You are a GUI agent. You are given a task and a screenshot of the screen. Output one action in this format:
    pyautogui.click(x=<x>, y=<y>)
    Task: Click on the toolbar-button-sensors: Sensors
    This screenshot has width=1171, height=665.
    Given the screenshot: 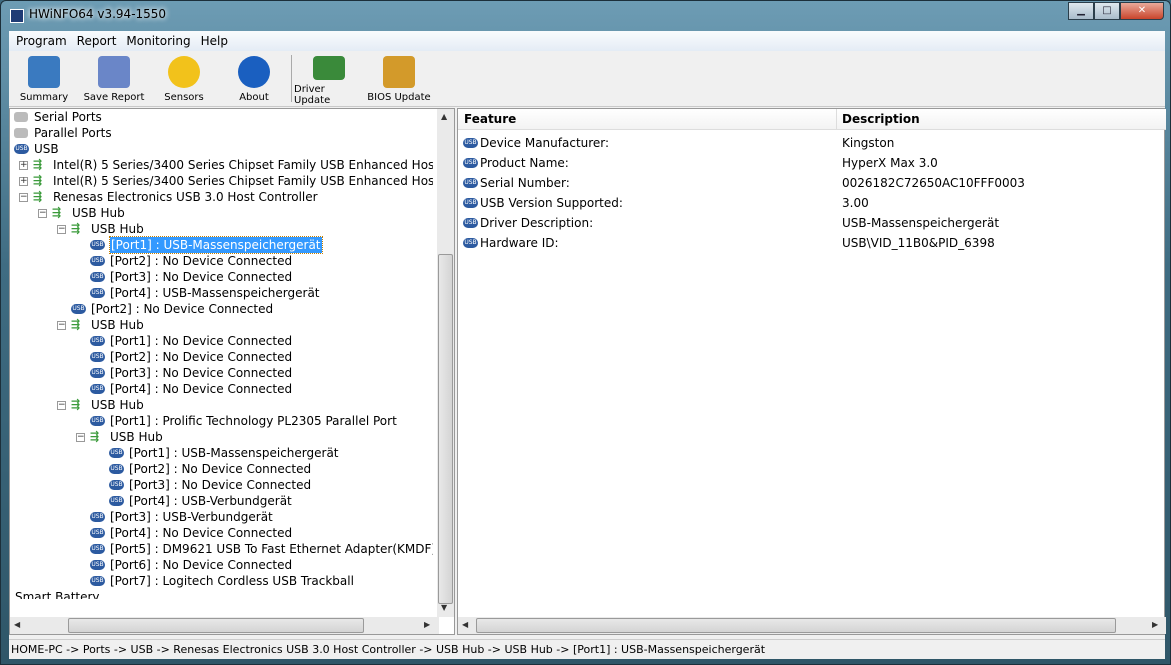 What is the action you would take?
    pyautogui.click(x=184, y=78)
    